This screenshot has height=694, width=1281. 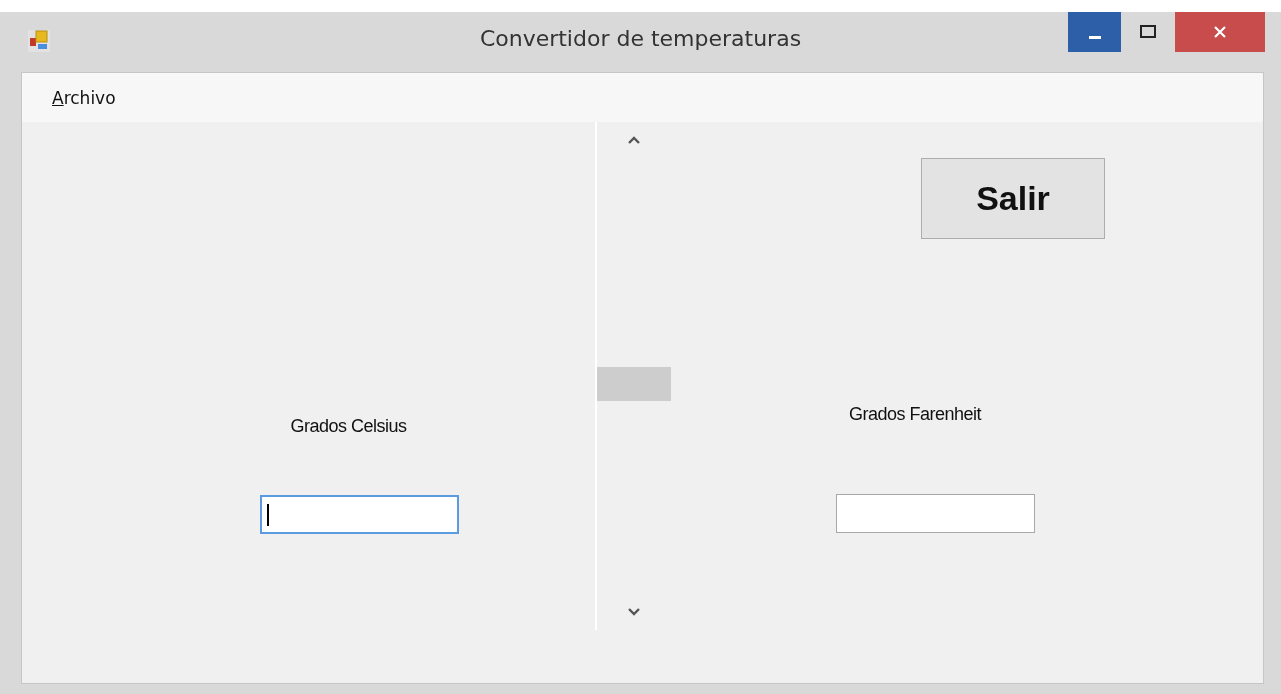 I want to click on field-label: Grados Celsius, so click(x=348, y=426).